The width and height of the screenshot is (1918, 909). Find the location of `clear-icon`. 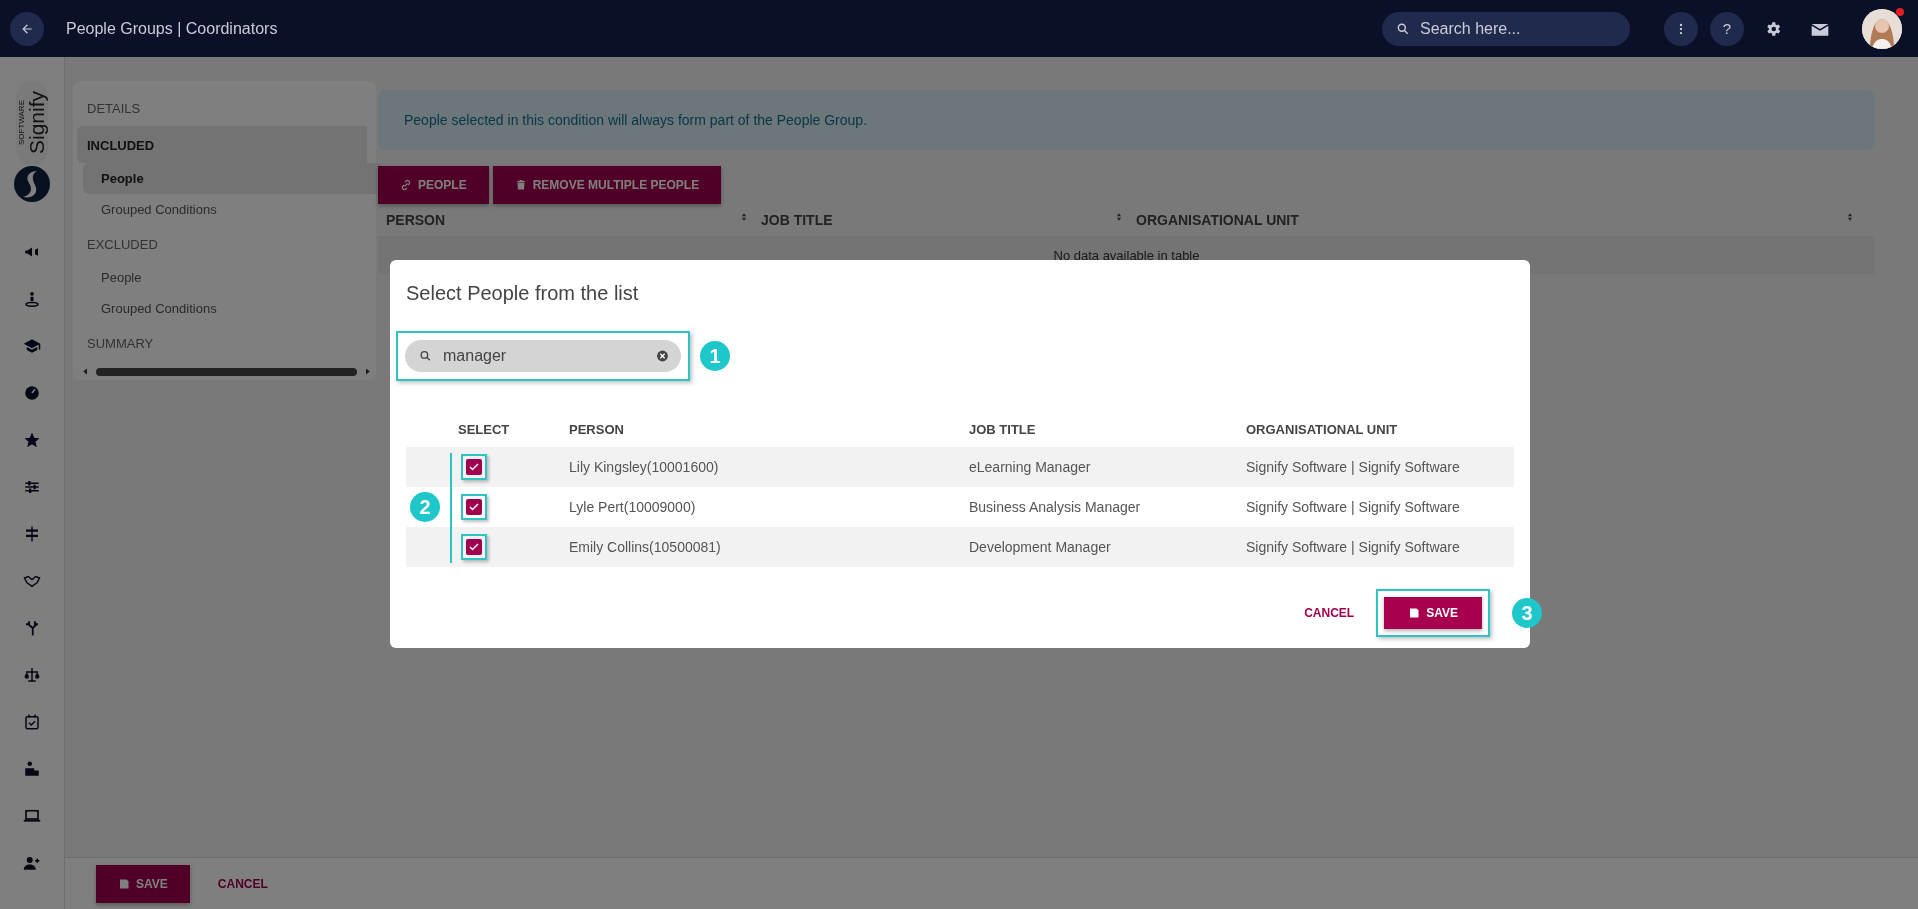

clear-icon is located at coordinates (662, 356).